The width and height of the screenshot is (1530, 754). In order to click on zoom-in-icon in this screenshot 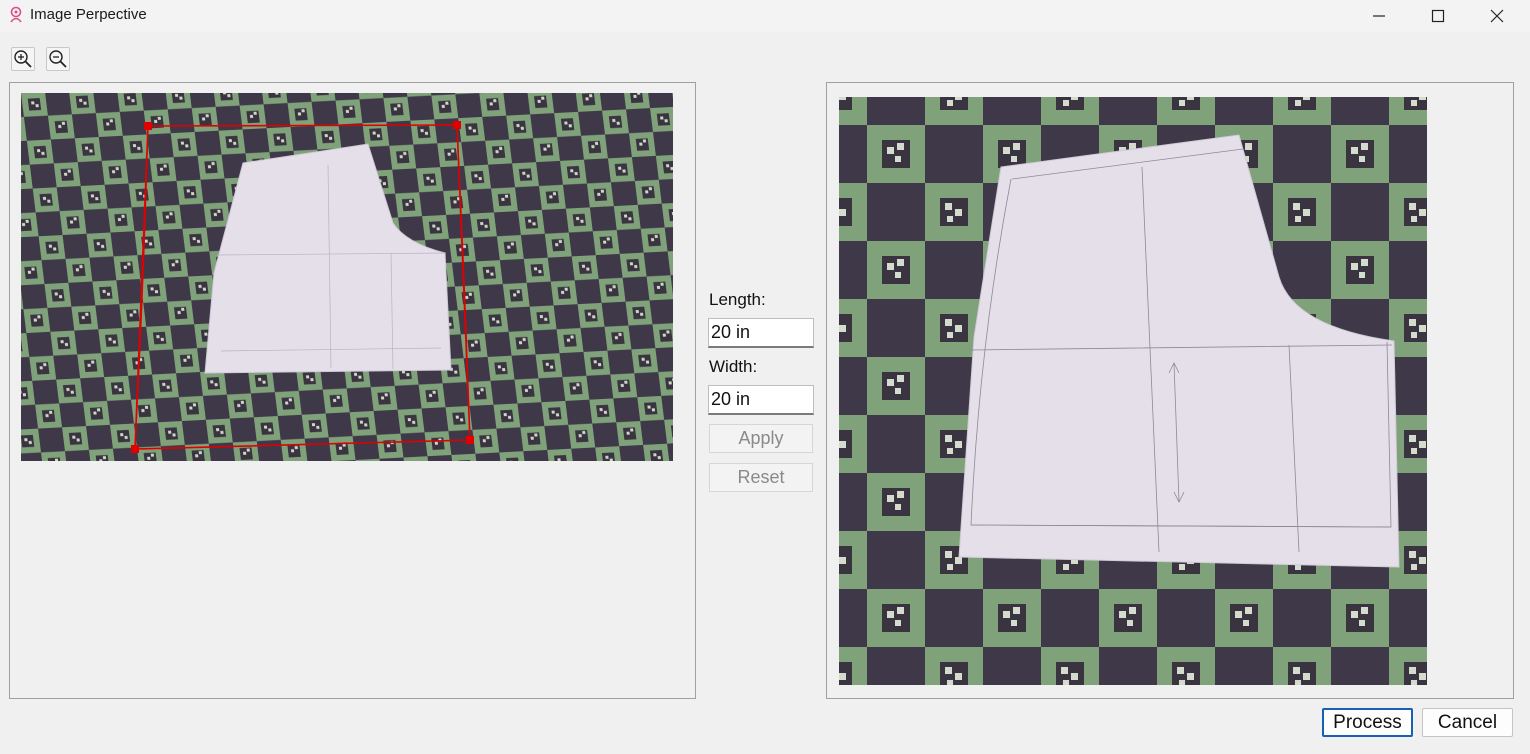, I will do `click(23, 59)`.